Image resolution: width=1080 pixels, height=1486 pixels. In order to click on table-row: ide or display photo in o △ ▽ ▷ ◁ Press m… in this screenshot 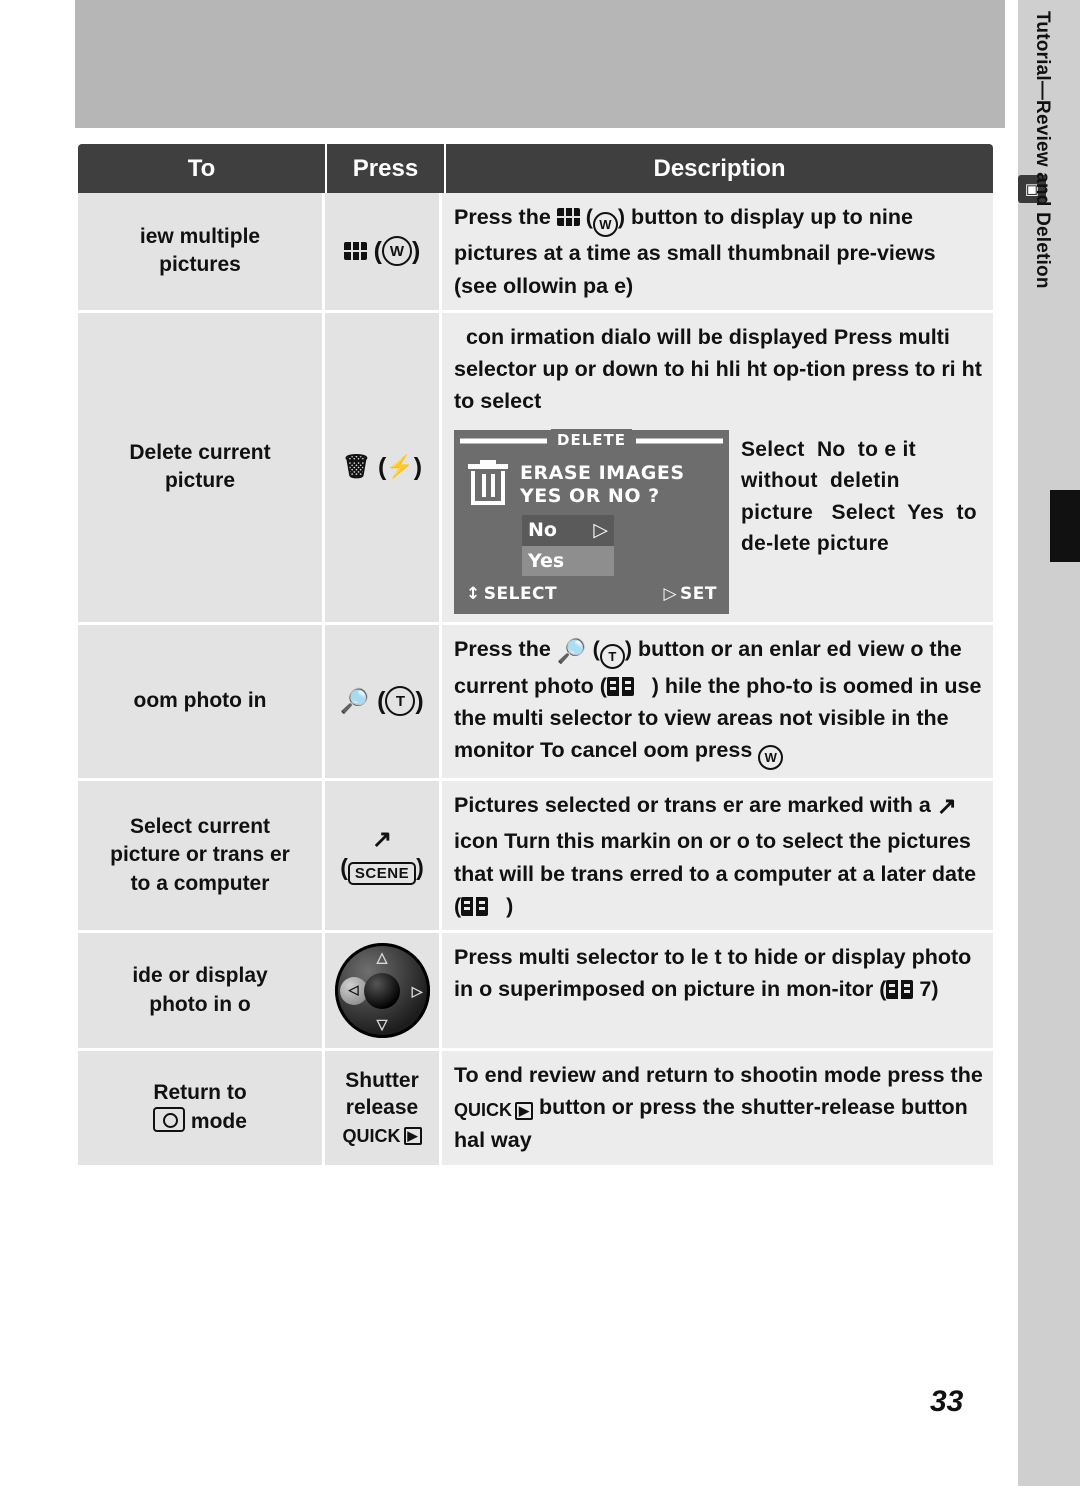, I will do `click(535, 992)`.